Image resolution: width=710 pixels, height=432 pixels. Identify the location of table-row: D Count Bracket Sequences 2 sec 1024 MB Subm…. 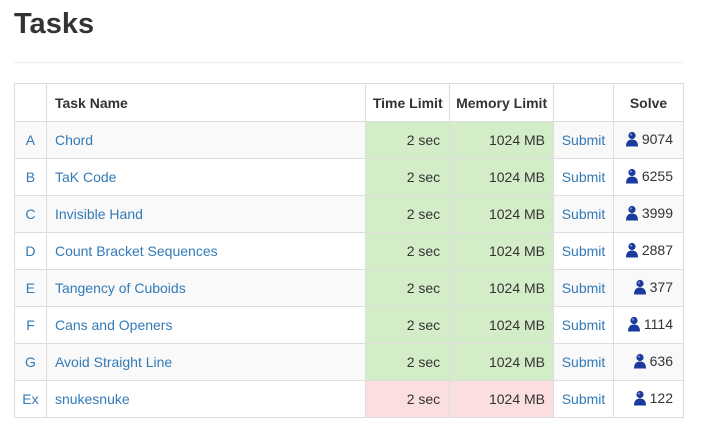
(349, 251).